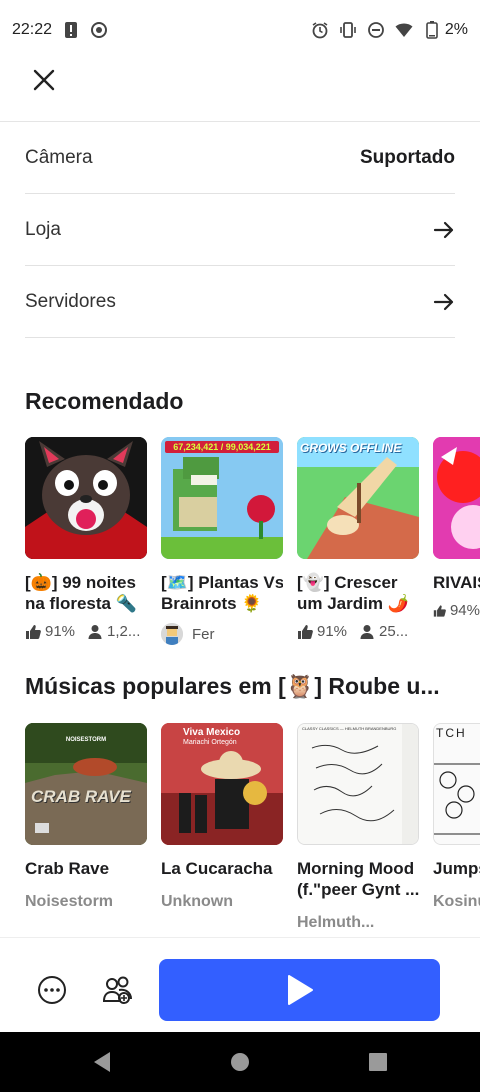  Describe the element at coordinates (222, 634) in the screenshot. I see `game-meta: Fer` at that location.